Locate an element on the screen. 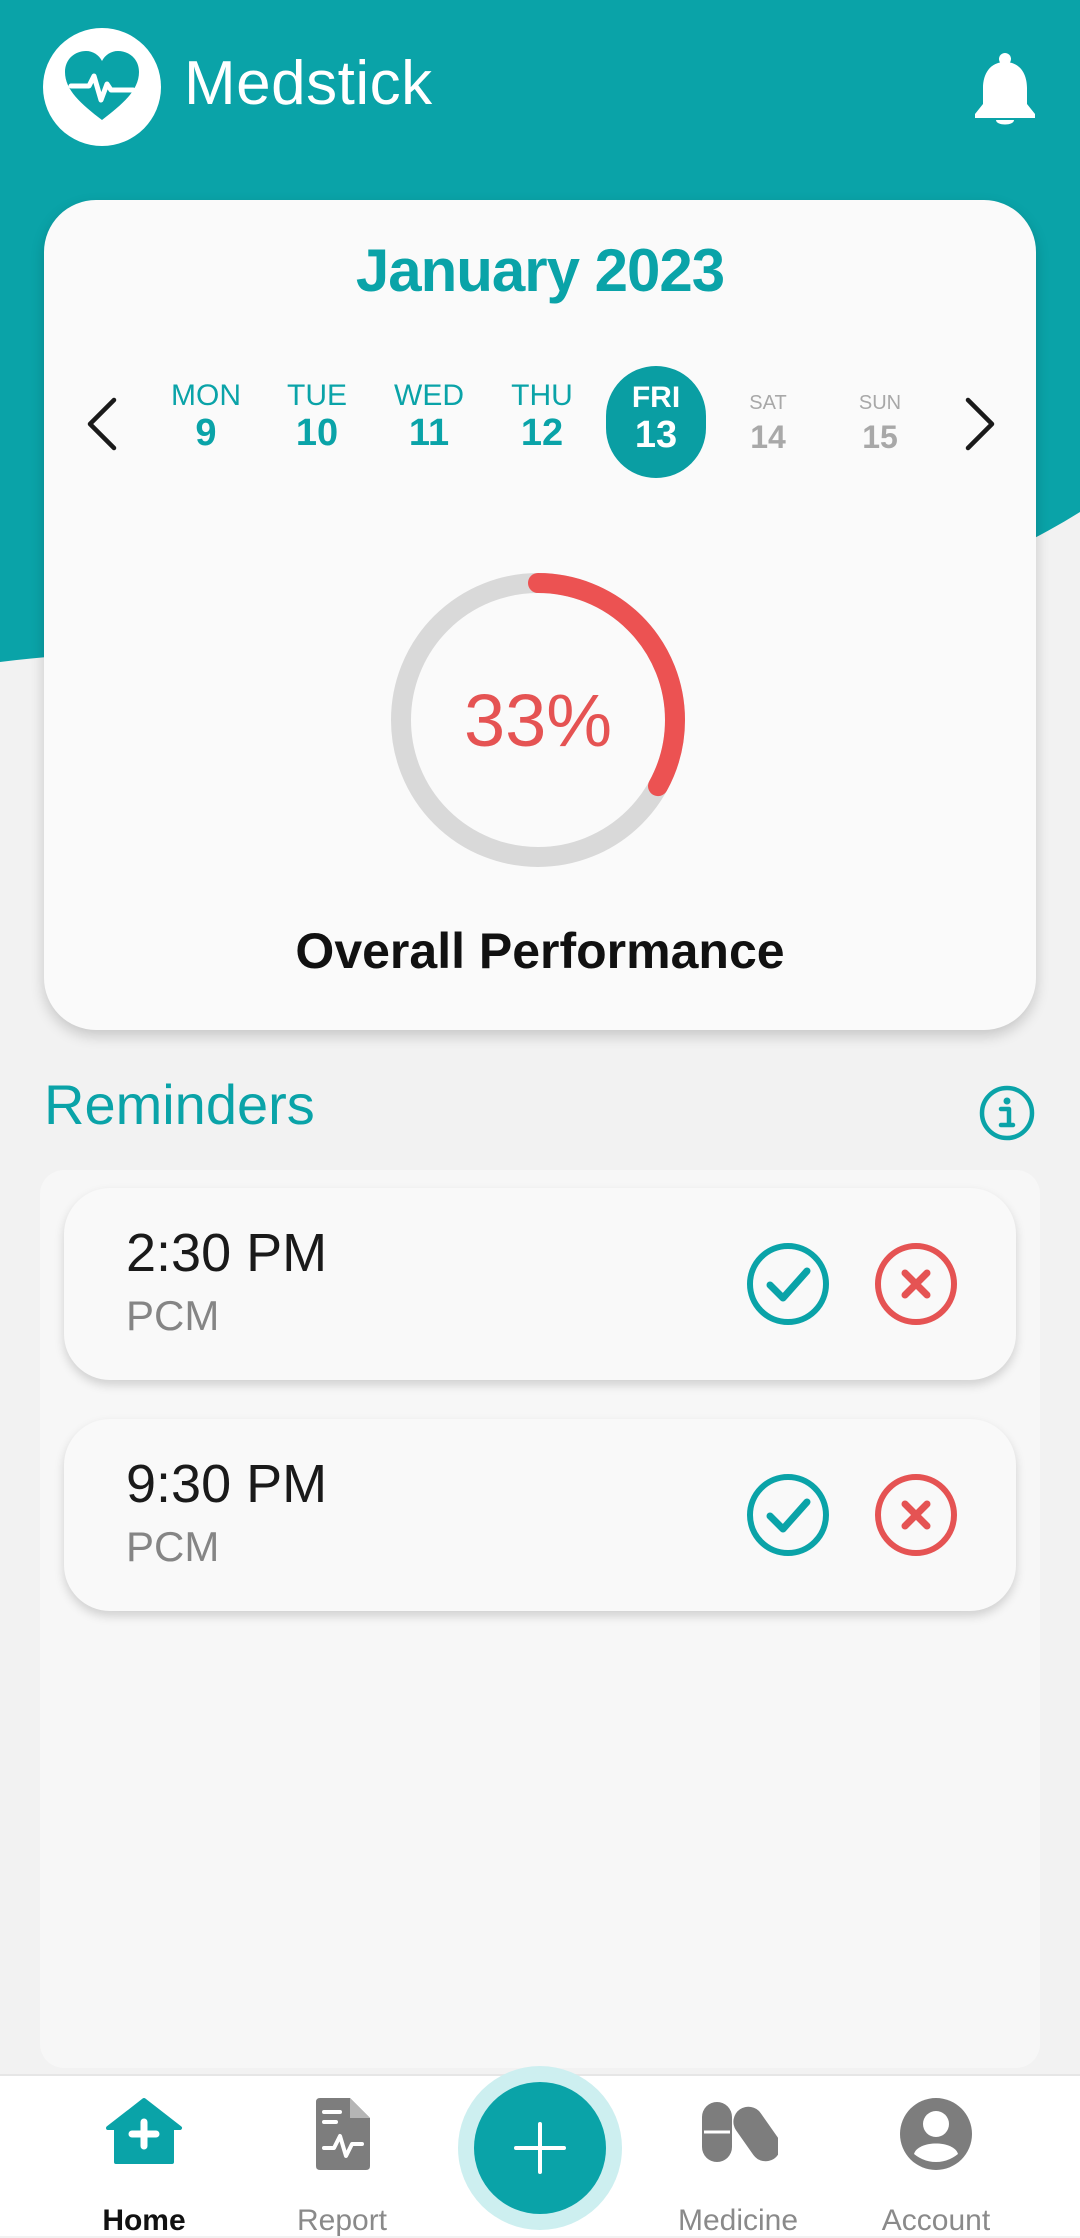  day-name: SAT is located at coordinates (768, 403).